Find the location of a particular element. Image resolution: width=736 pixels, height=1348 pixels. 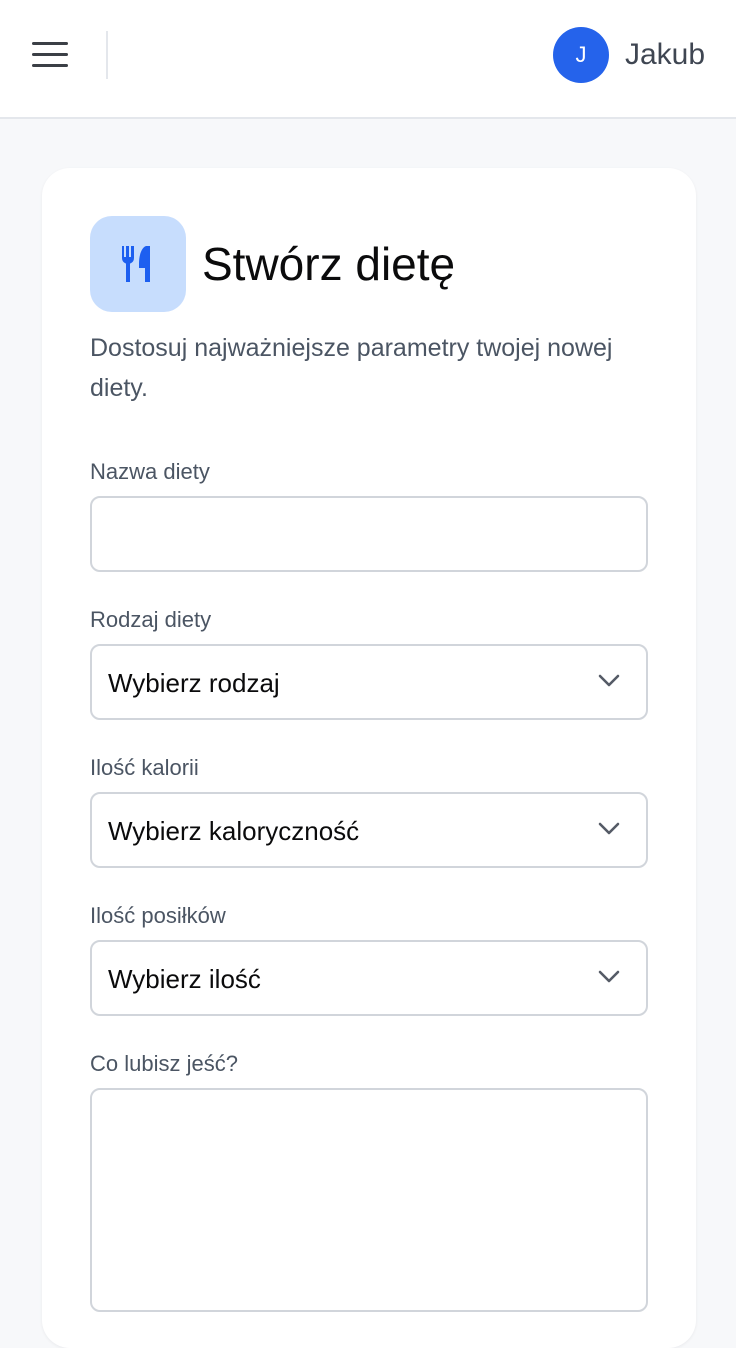

calories-select: Wybierz kaloryczność is located at coordinates (369, 830).